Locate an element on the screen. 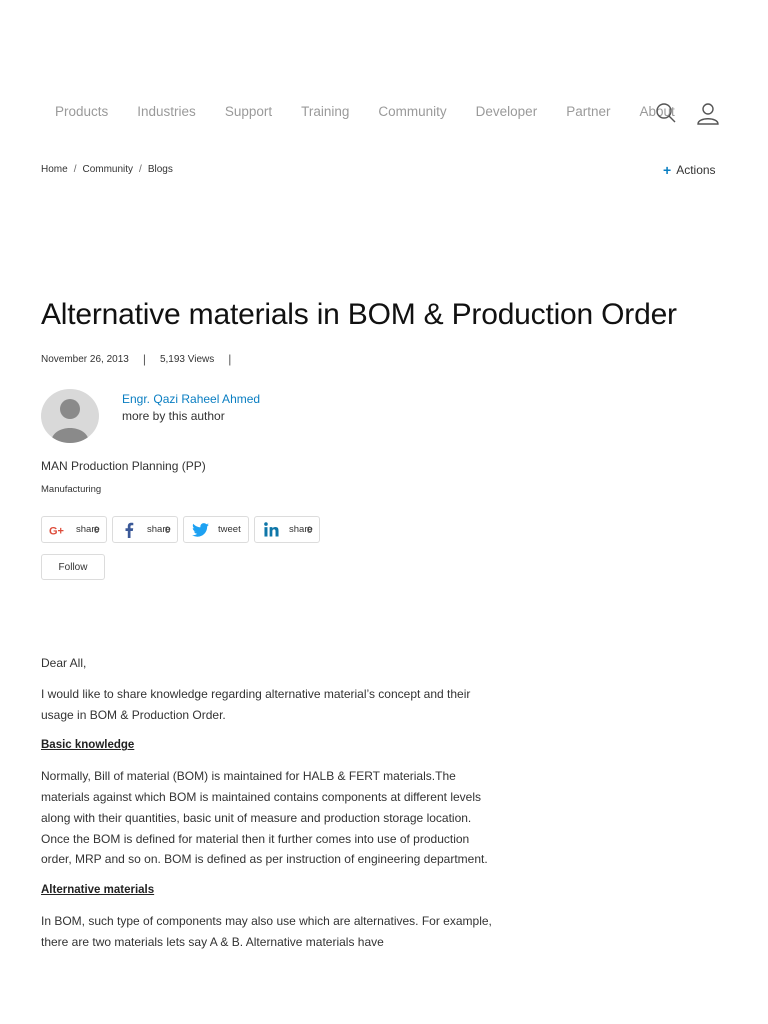  section-heading-alternative-materials: Alternative materials is located at coordinates (98, 890).